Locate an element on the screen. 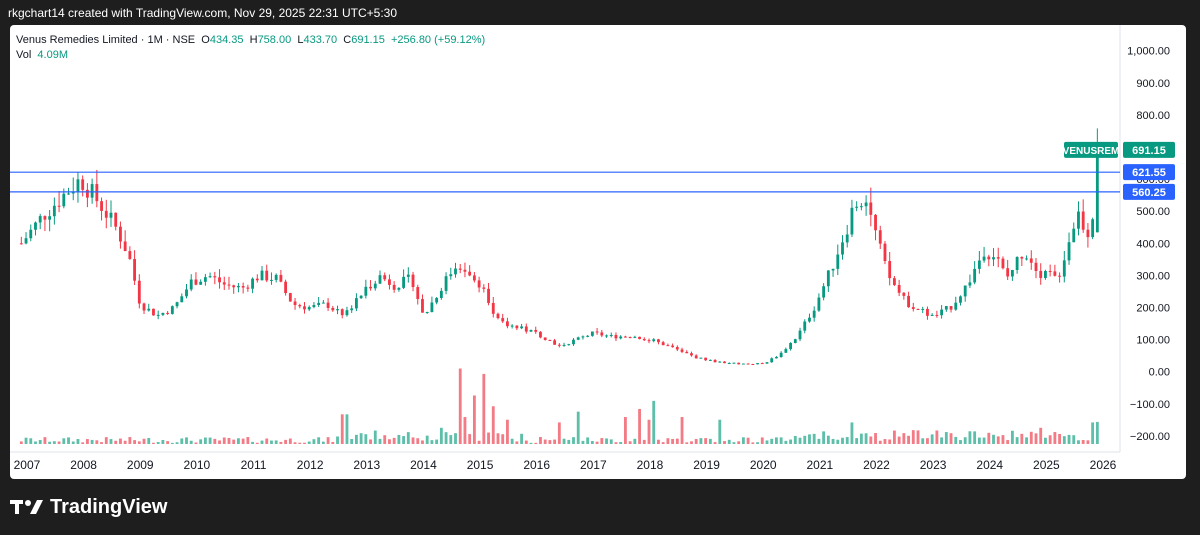 This screenshot has width=1200, height=535. close-value: 691.15 is located at coordinates (368, 40).